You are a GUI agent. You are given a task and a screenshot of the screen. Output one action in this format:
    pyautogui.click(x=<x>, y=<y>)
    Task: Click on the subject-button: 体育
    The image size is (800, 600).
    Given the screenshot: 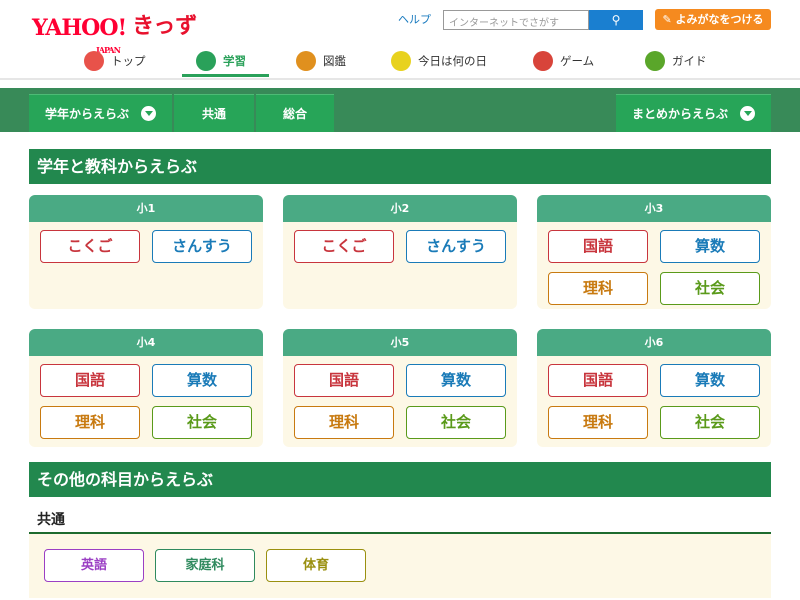 What is the action you would take?
    pyautogui.click(x=316, y=565)
    